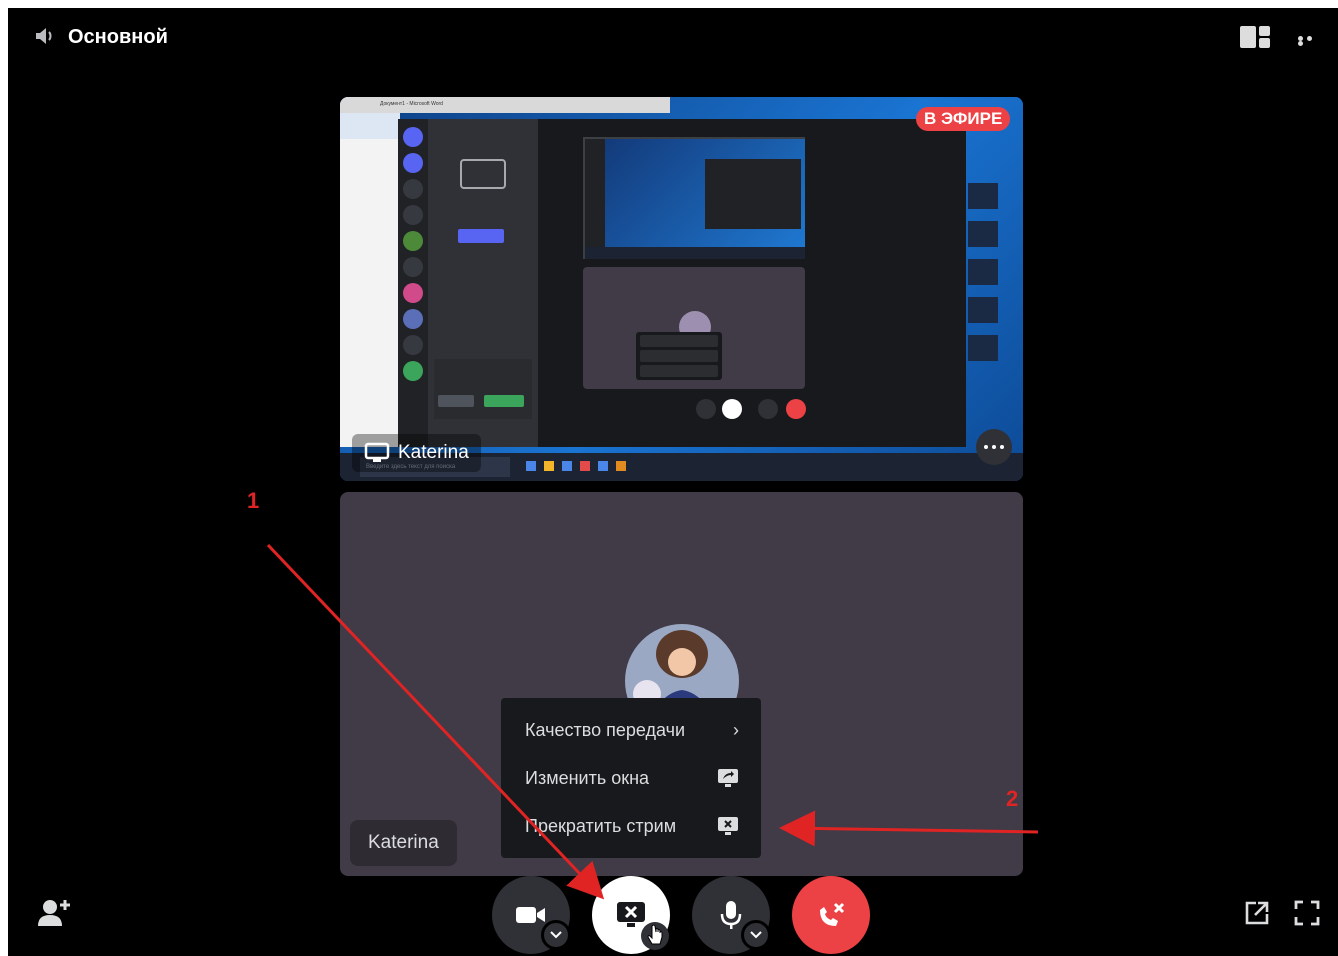  What do you see at coordinates (605, 729) in the screenshot?
I see `menu-item-label: Качество передачи` at bounding box center [605, 729].